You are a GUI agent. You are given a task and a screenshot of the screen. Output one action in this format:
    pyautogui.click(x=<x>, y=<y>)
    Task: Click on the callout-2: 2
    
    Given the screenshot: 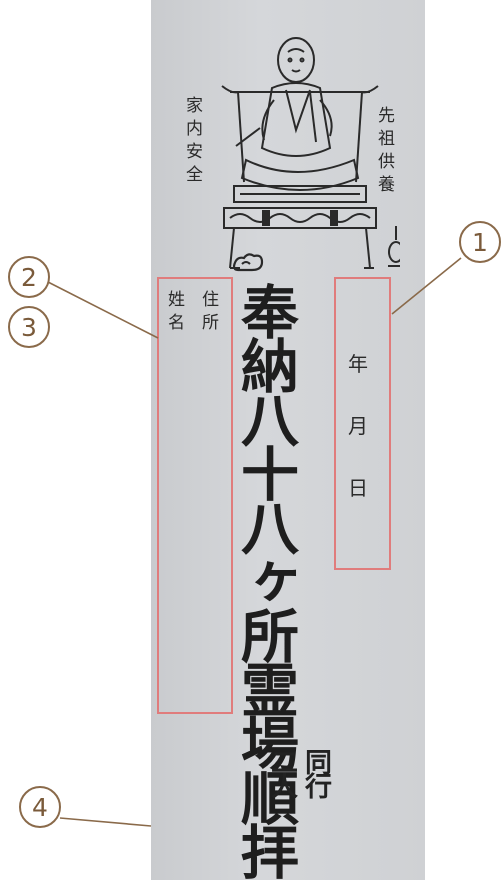 What is the action you would take?
    pyautogui.click(x=29, y=277)
    